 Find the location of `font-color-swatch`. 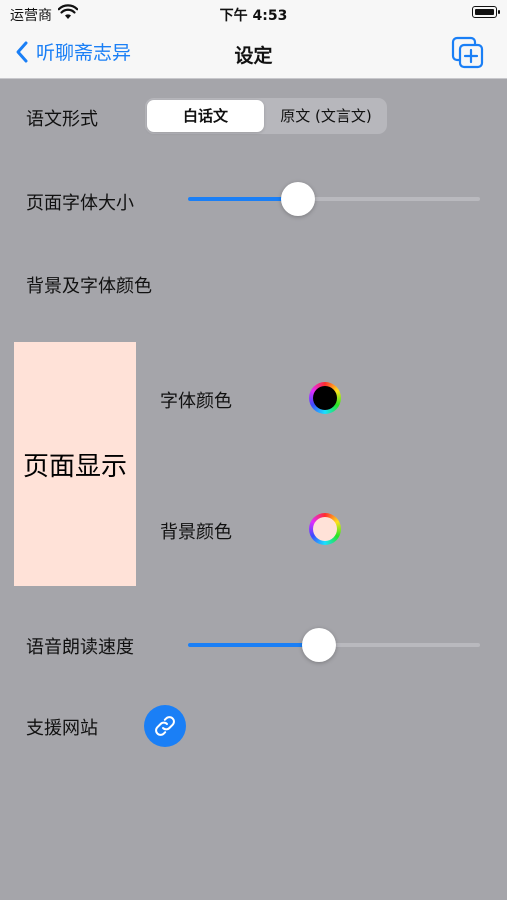

font-color-swatch is located at coordinates (325, 398).